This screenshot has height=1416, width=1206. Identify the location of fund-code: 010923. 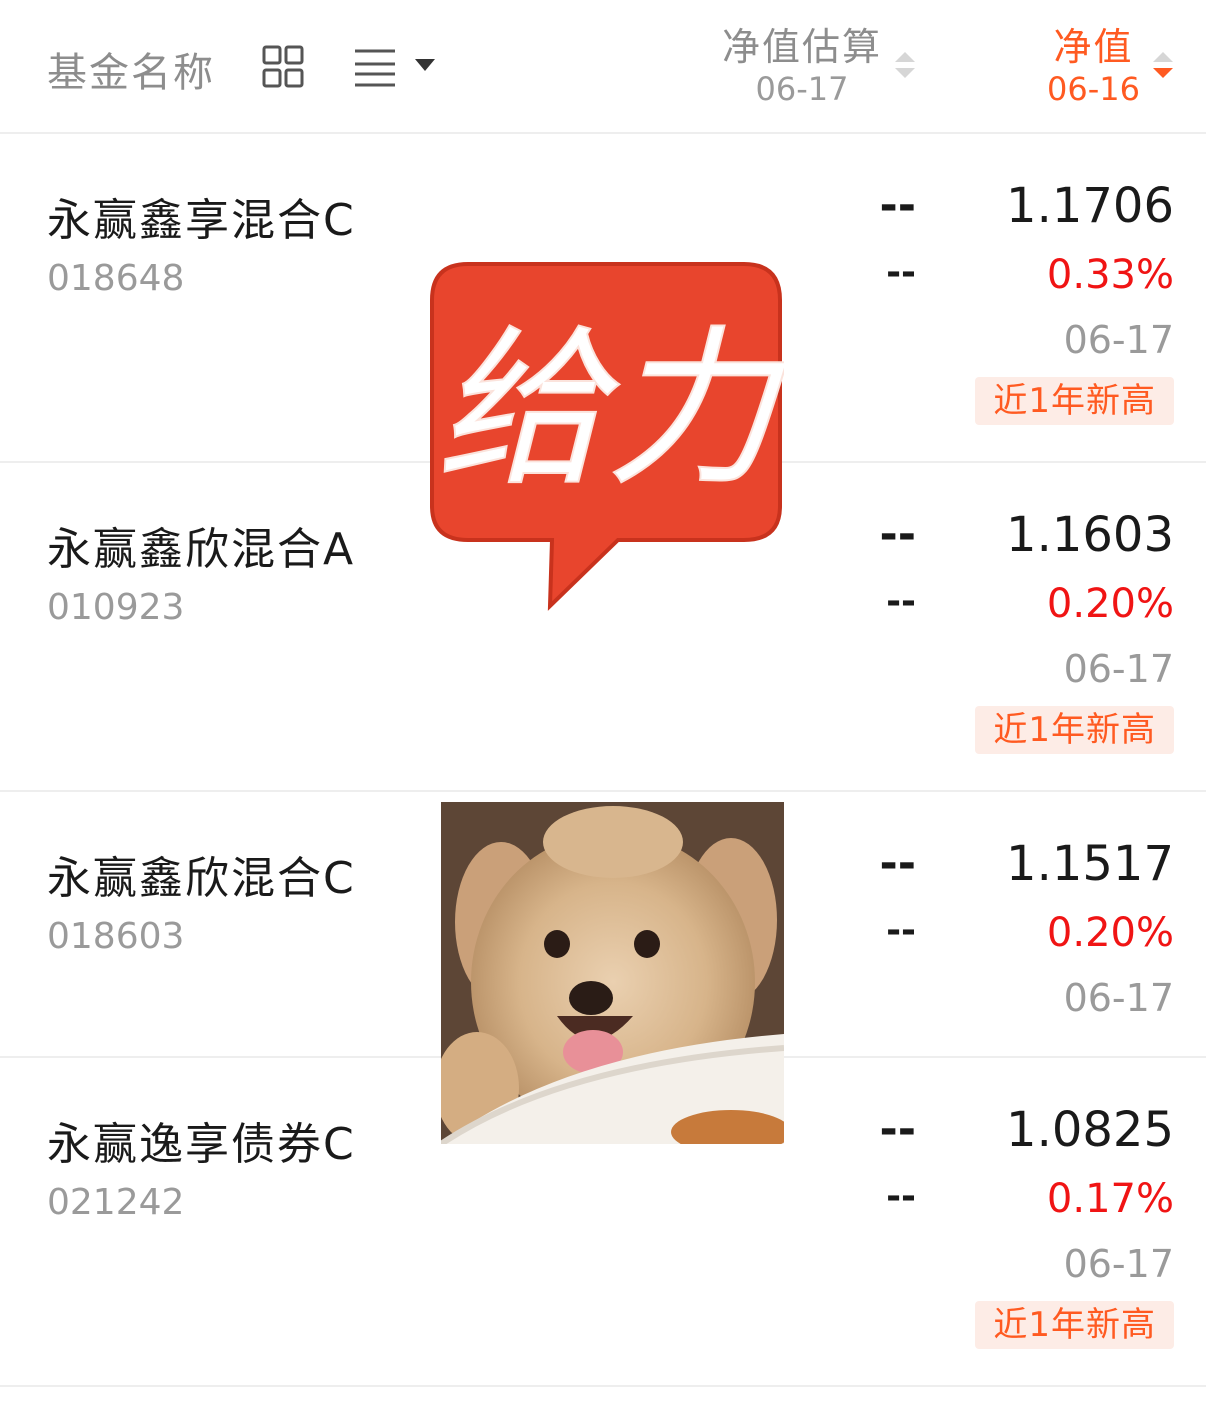
(116, 607).